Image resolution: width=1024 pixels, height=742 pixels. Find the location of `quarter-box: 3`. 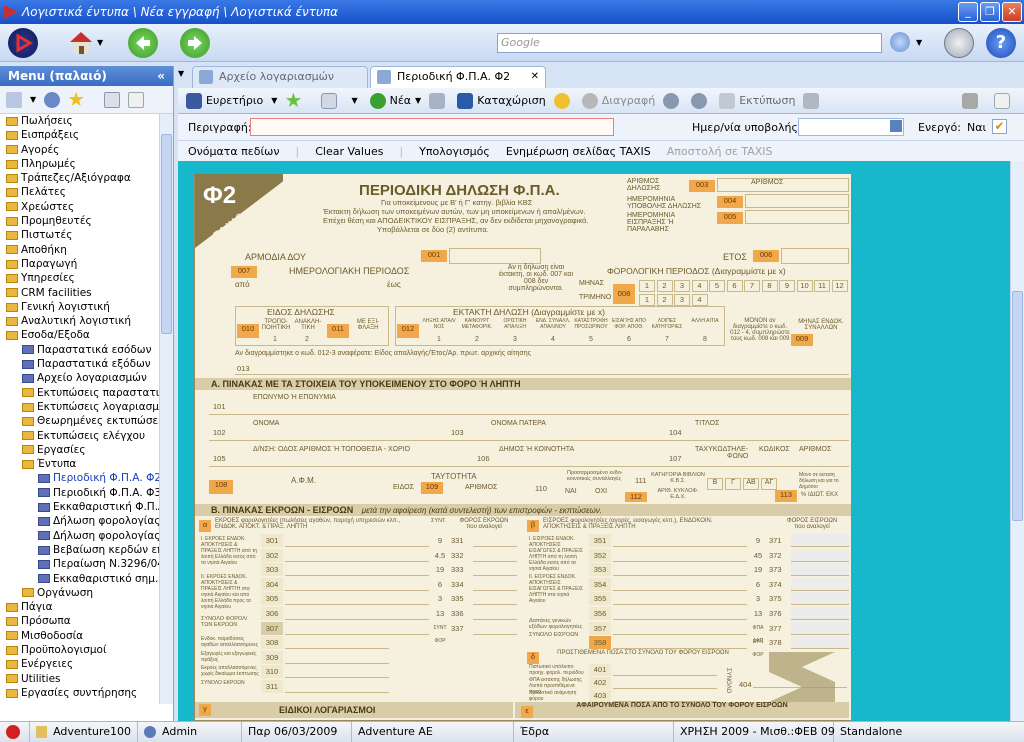

quarter-box: 3 is located at coordinates (682, 300).